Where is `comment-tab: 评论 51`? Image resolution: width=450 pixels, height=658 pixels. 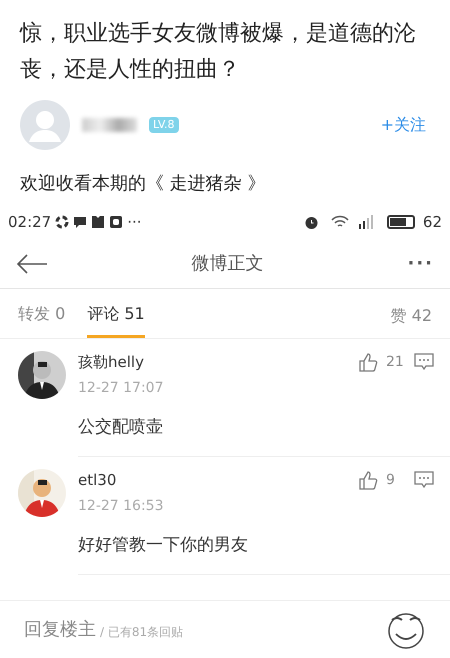 comment-tab: 评论 51 is located at coordinates (116, 315).